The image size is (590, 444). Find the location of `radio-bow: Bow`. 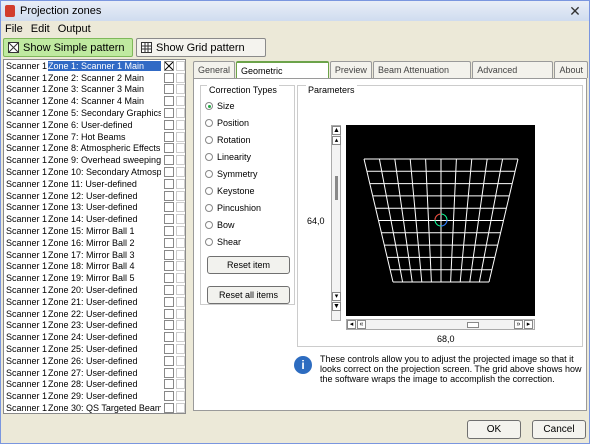

radio-bow: Bow is located at coordinates (220, 225).